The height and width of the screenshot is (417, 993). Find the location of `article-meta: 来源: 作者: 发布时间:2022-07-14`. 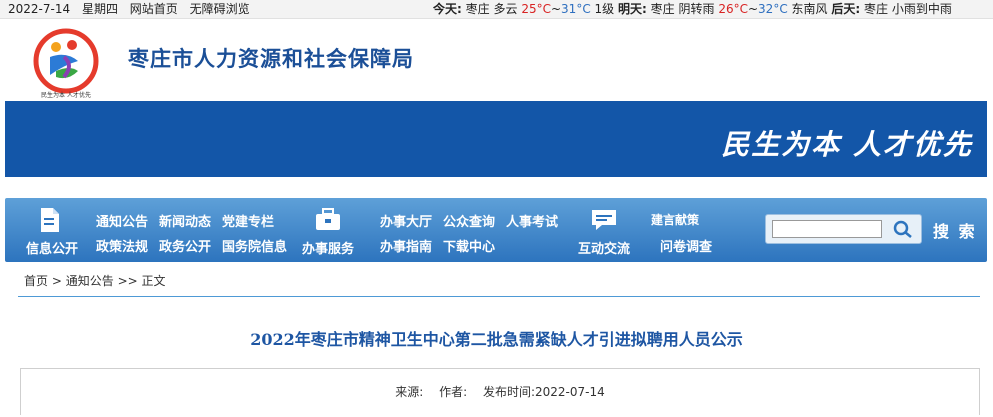

article-meta: 来源: 作者: 发布时间:2022-07-14 is located at coordinates (500, 391).